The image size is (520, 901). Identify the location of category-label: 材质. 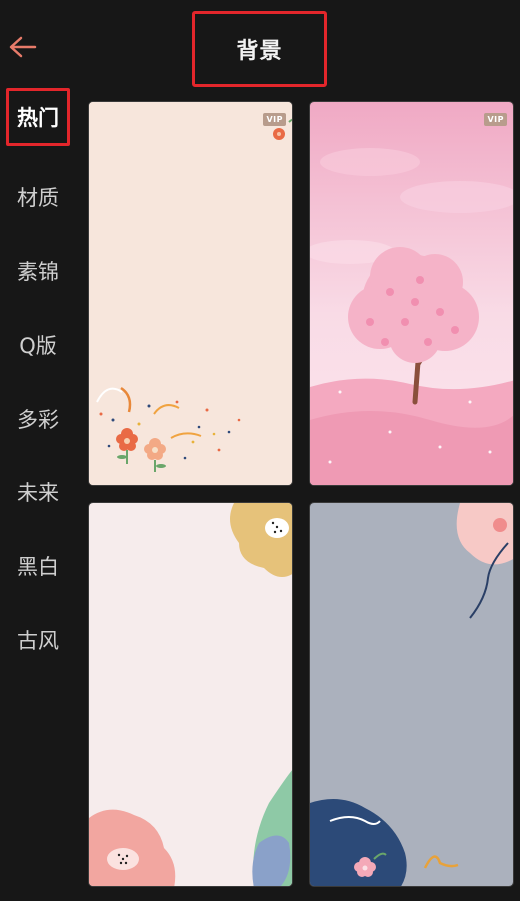
(38, 198).